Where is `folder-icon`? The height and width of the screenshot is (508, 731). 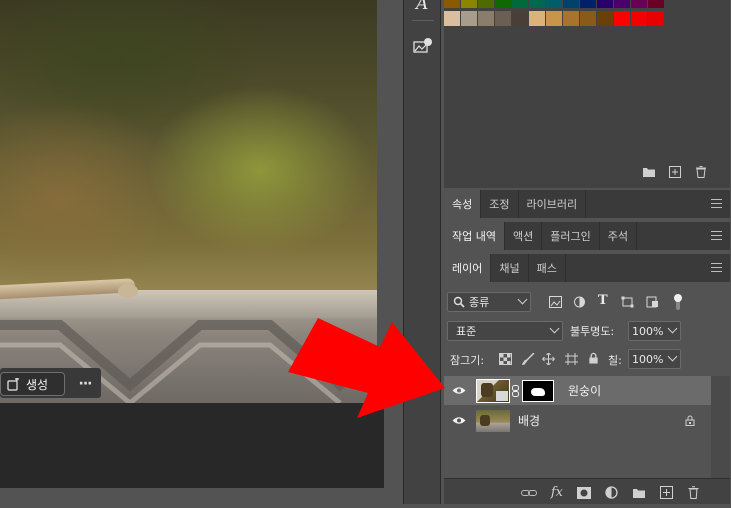
folder-icon is located at coordinates (649, 172).